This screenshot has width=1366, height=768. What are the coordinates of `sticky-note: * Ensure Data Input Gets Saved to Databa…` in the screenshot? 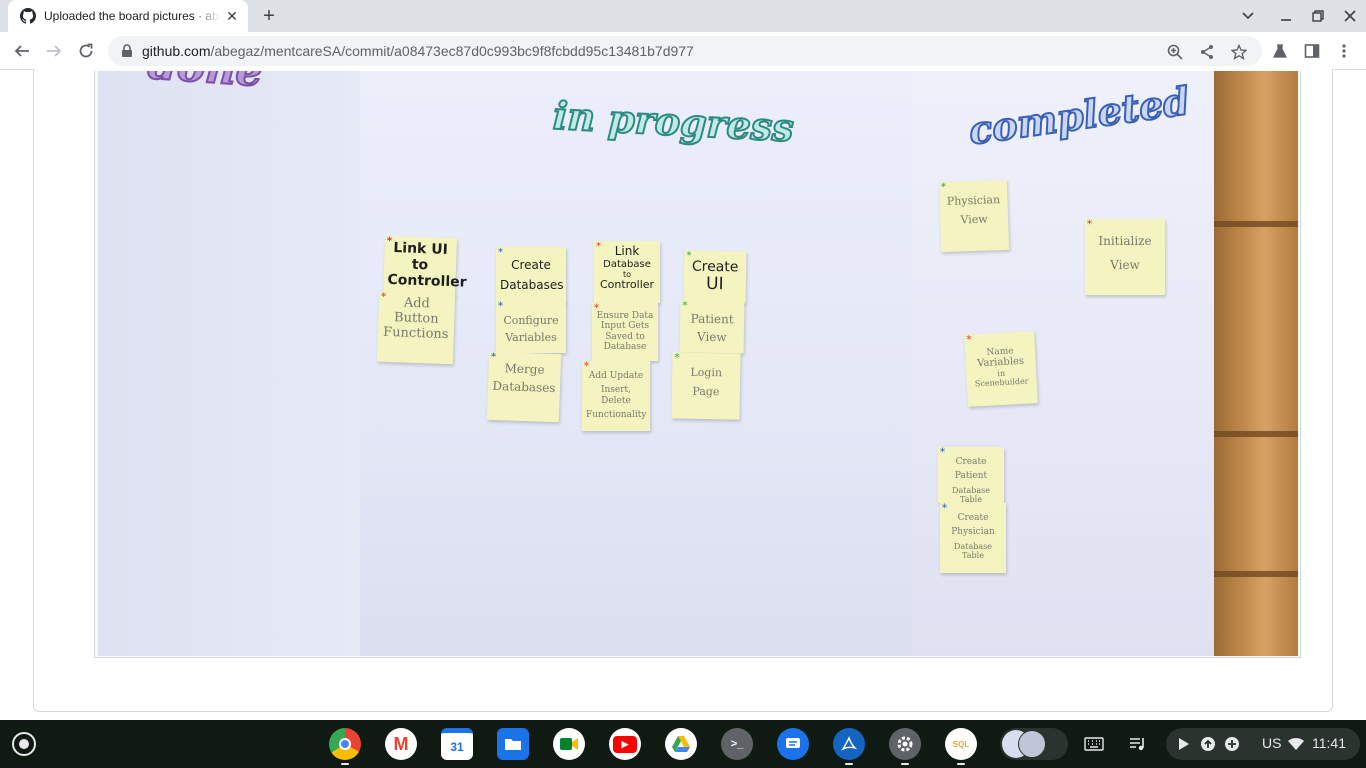 It's located at (625, 332).